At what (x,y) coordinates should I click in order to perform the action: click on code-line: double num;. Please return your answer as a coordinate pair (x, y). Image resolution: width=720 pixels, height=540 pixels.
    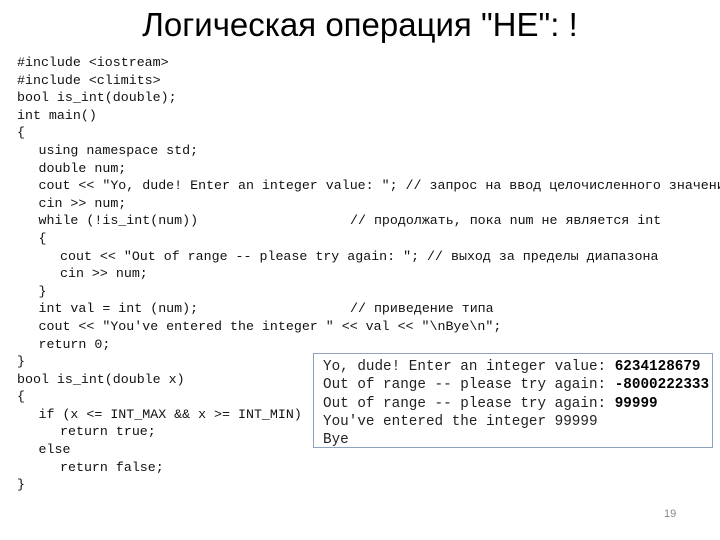
    Looking at the image, I should click on (368, 169).